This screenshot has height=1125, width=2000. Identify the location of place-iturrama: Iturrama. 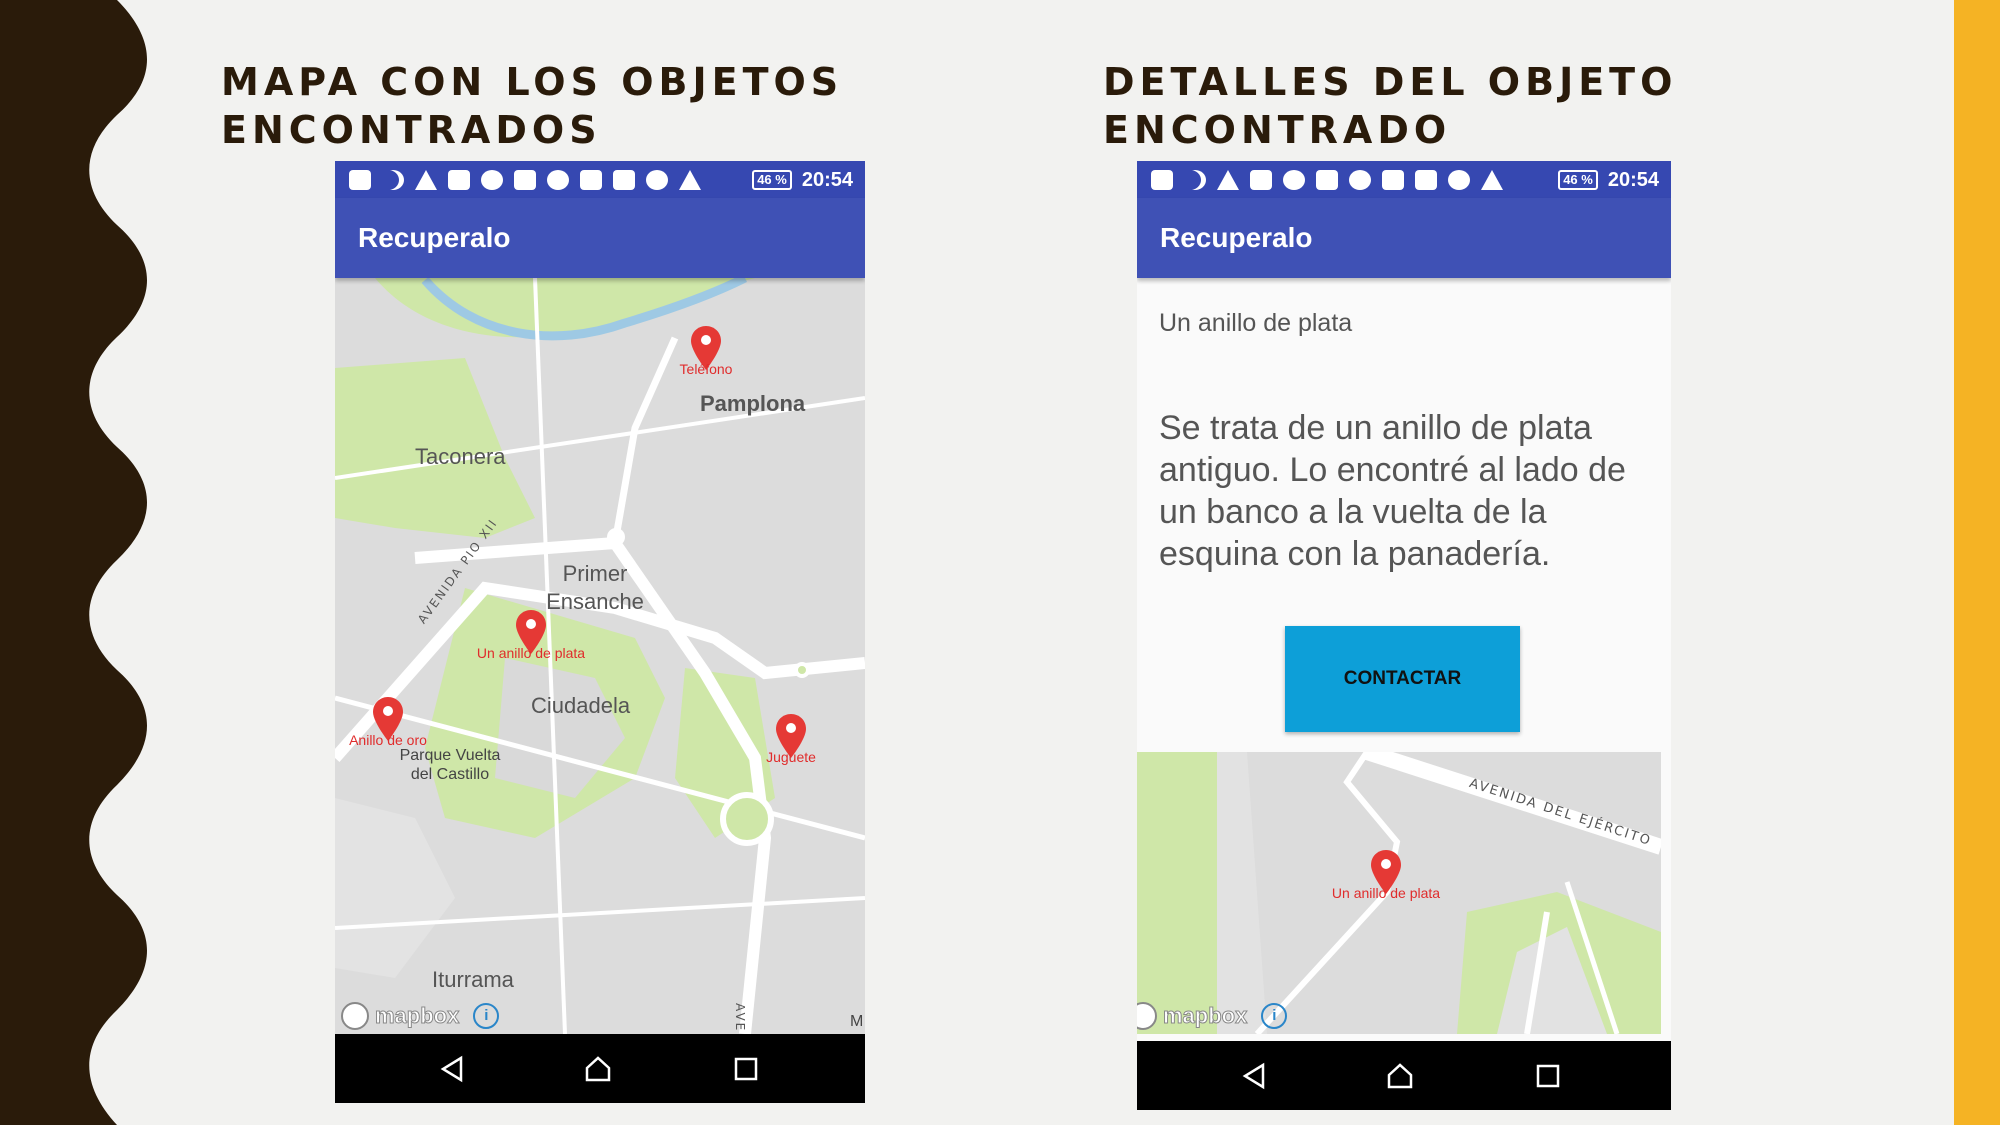
(473, 979).